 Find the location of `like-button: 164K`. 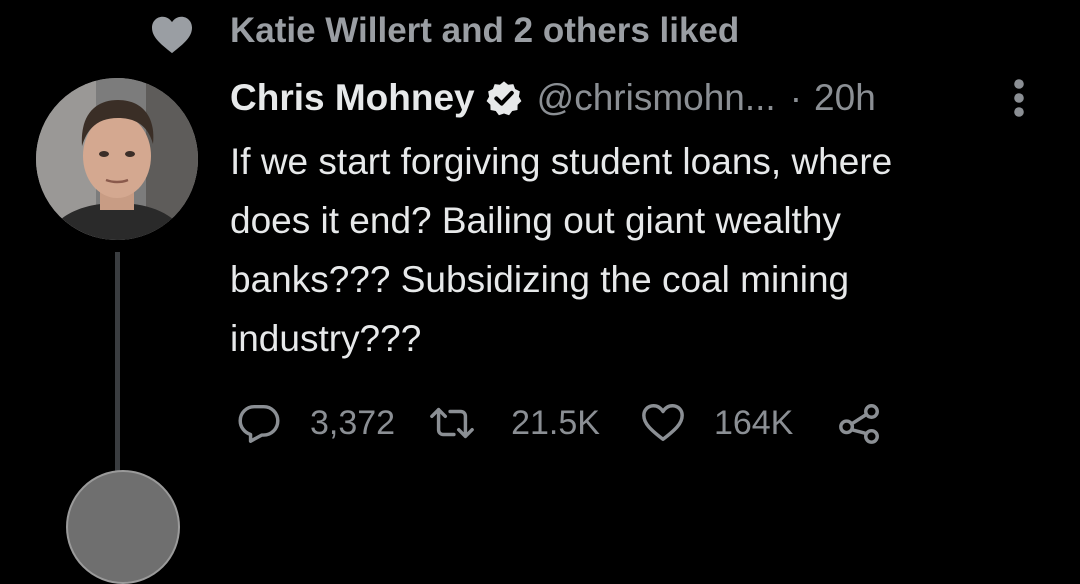

like-button: 164K is located at coordinates (716, 423).